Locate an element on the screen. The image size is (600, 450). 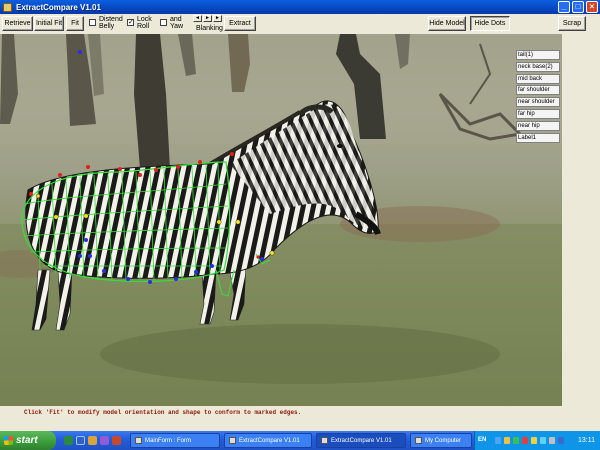
taskbar-item-extractcompare-1: ExtractCompare V1.01 is located at coordinates (268, 440).